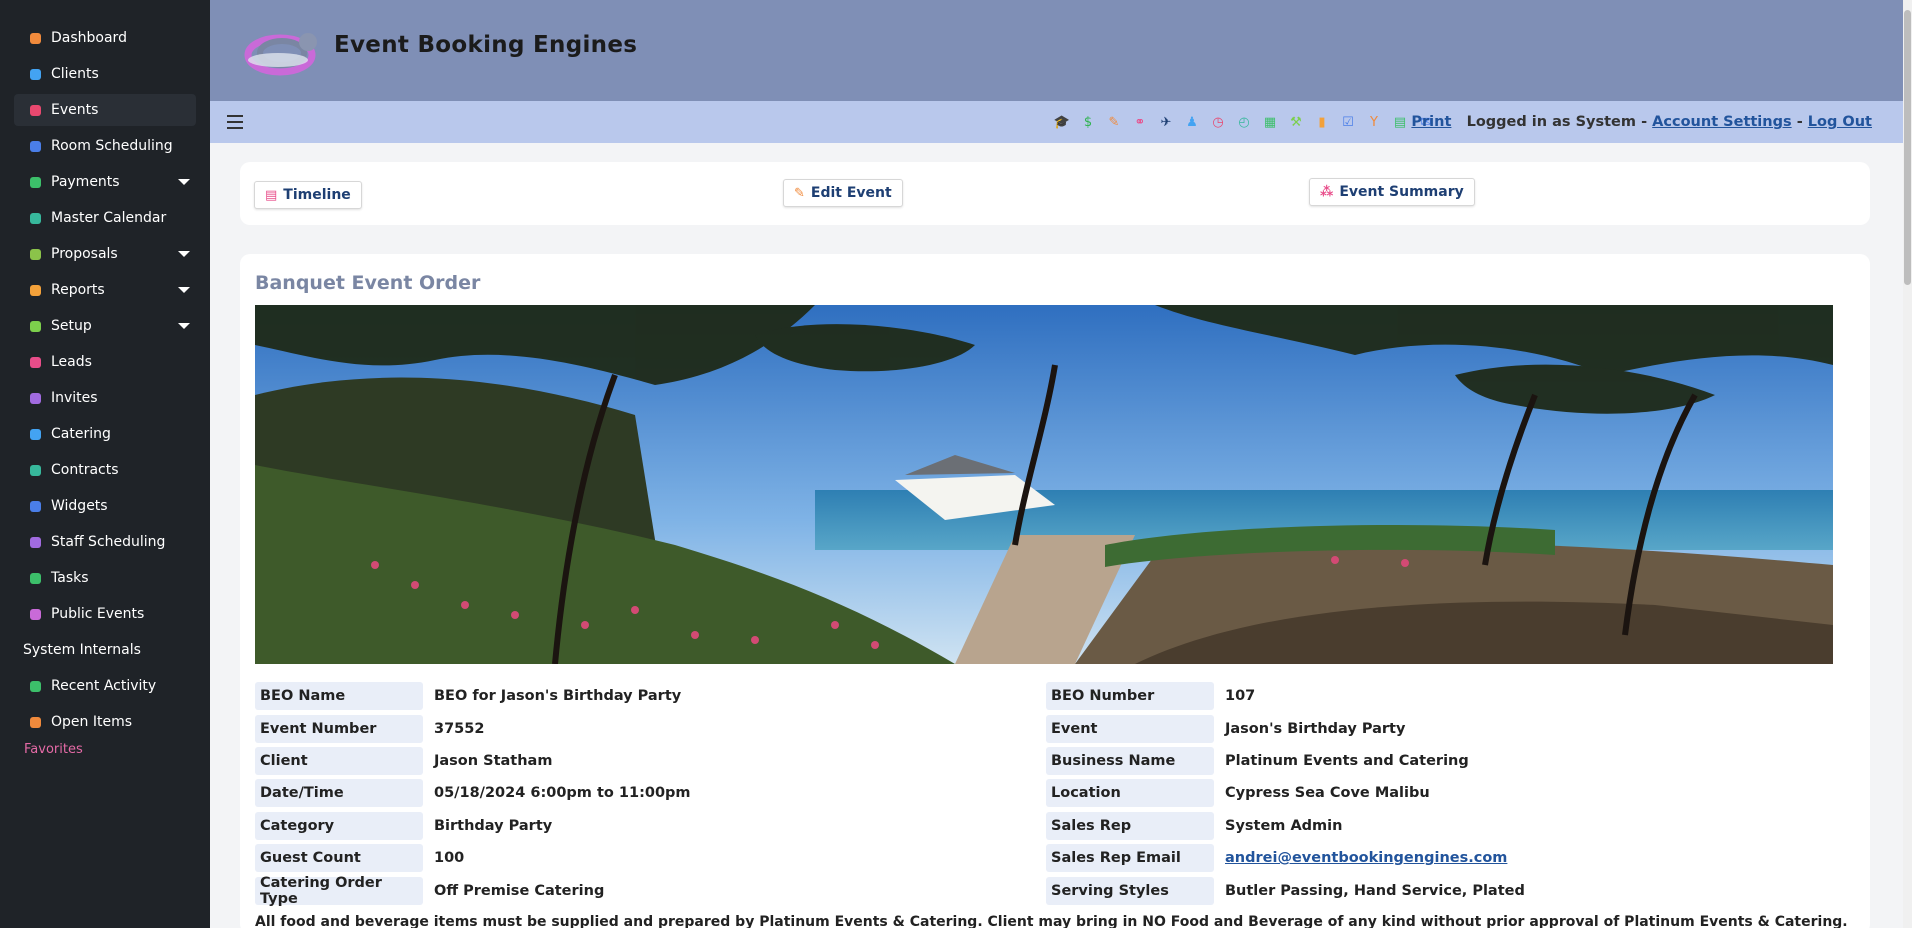  Describe the element at coordinates (1140, 122) in the screenshot. I see `link-icon: ⚭` at that location.